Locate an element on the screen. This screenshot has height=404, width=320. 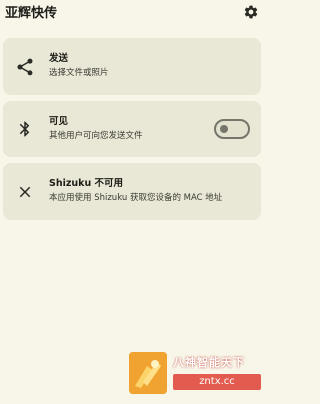
visible-card: 可见 其他用户可向您发送文件 is located at coordinates (132, 129).